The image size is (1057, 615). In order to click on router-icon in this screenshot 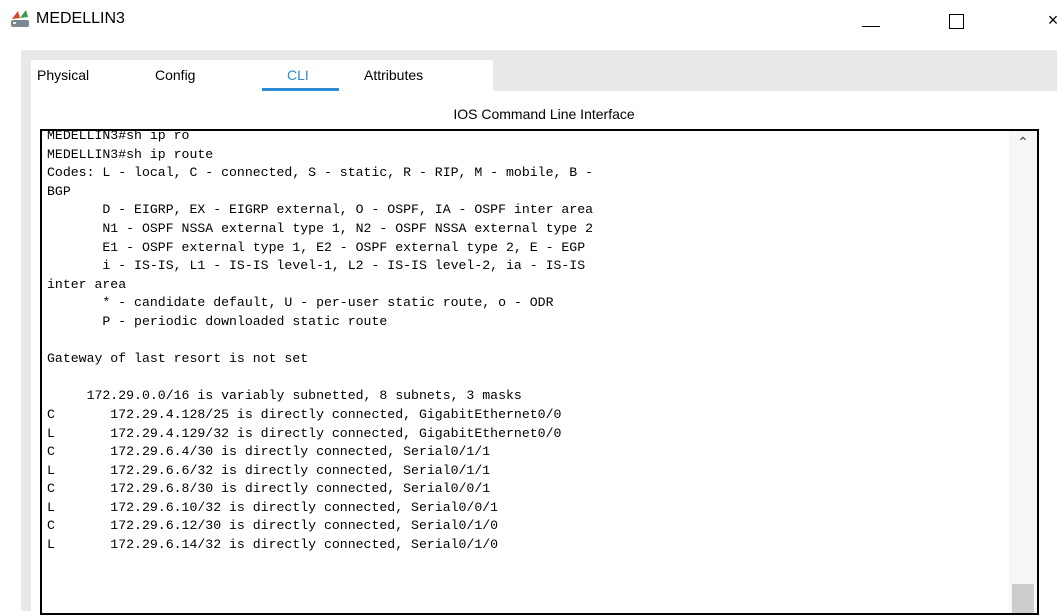, I will do `click(20, 18)`.